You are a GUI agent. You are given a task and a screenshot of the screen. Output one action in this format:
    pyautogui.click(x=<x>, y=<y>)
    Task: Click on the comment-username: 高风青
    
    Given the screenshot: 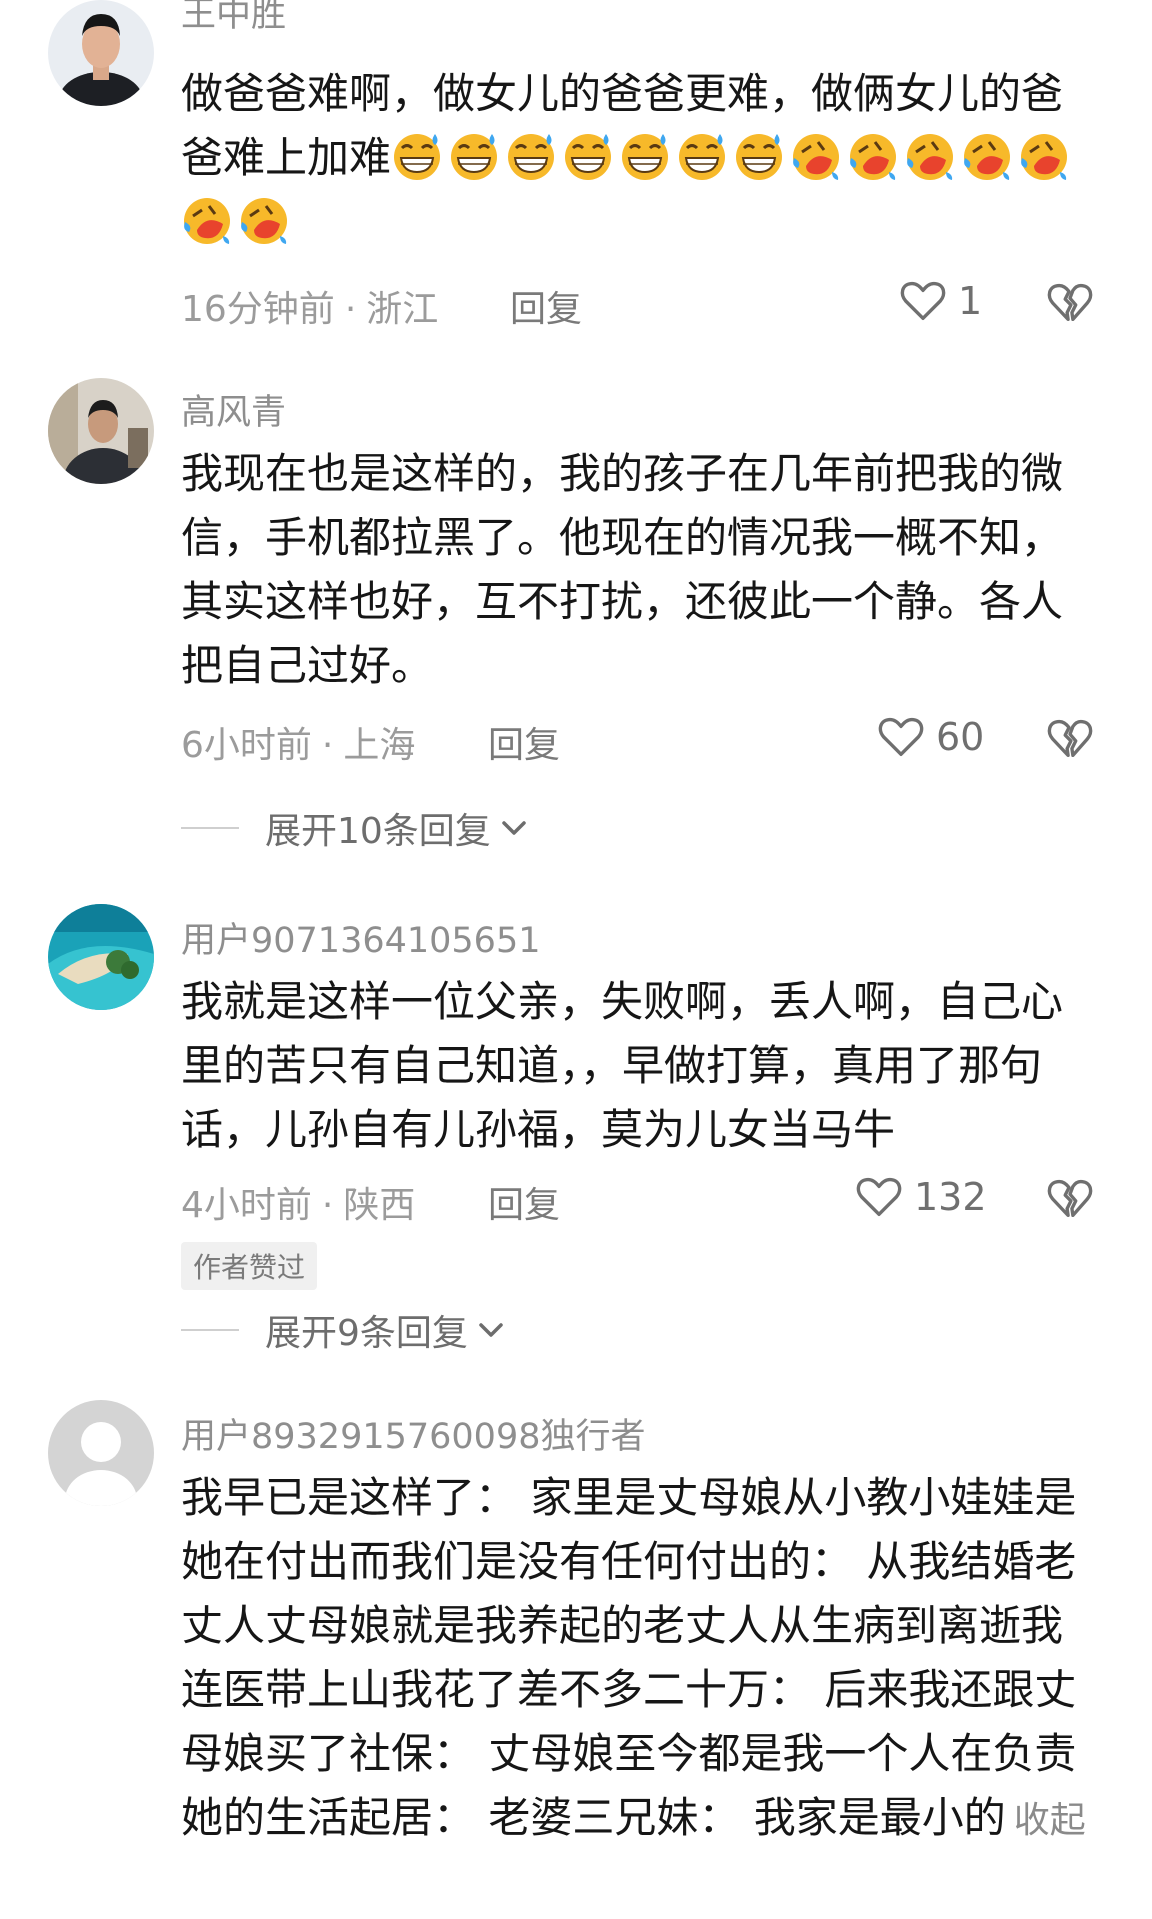 What is the action you would take?
    pyautogui.click(x=233, y=409)
    